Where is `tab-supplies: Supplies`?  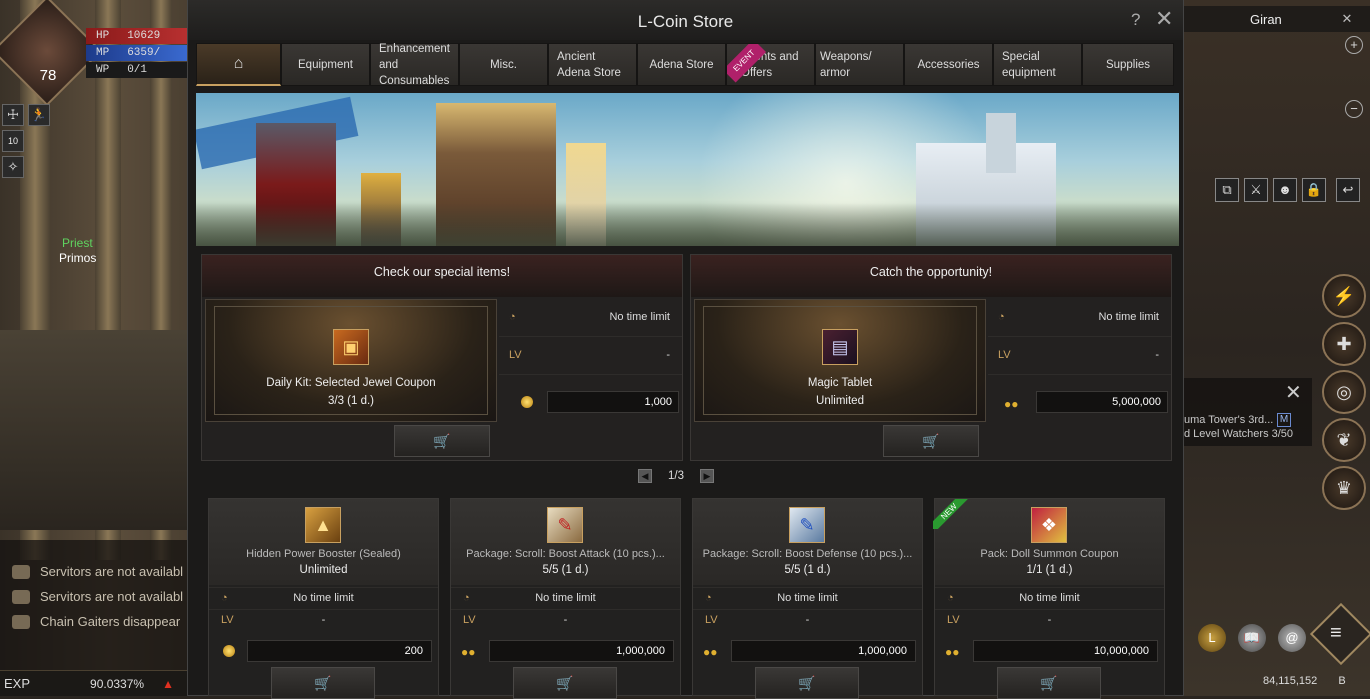
tab-supplies: Supplies is located at coordinates (1128, 64).